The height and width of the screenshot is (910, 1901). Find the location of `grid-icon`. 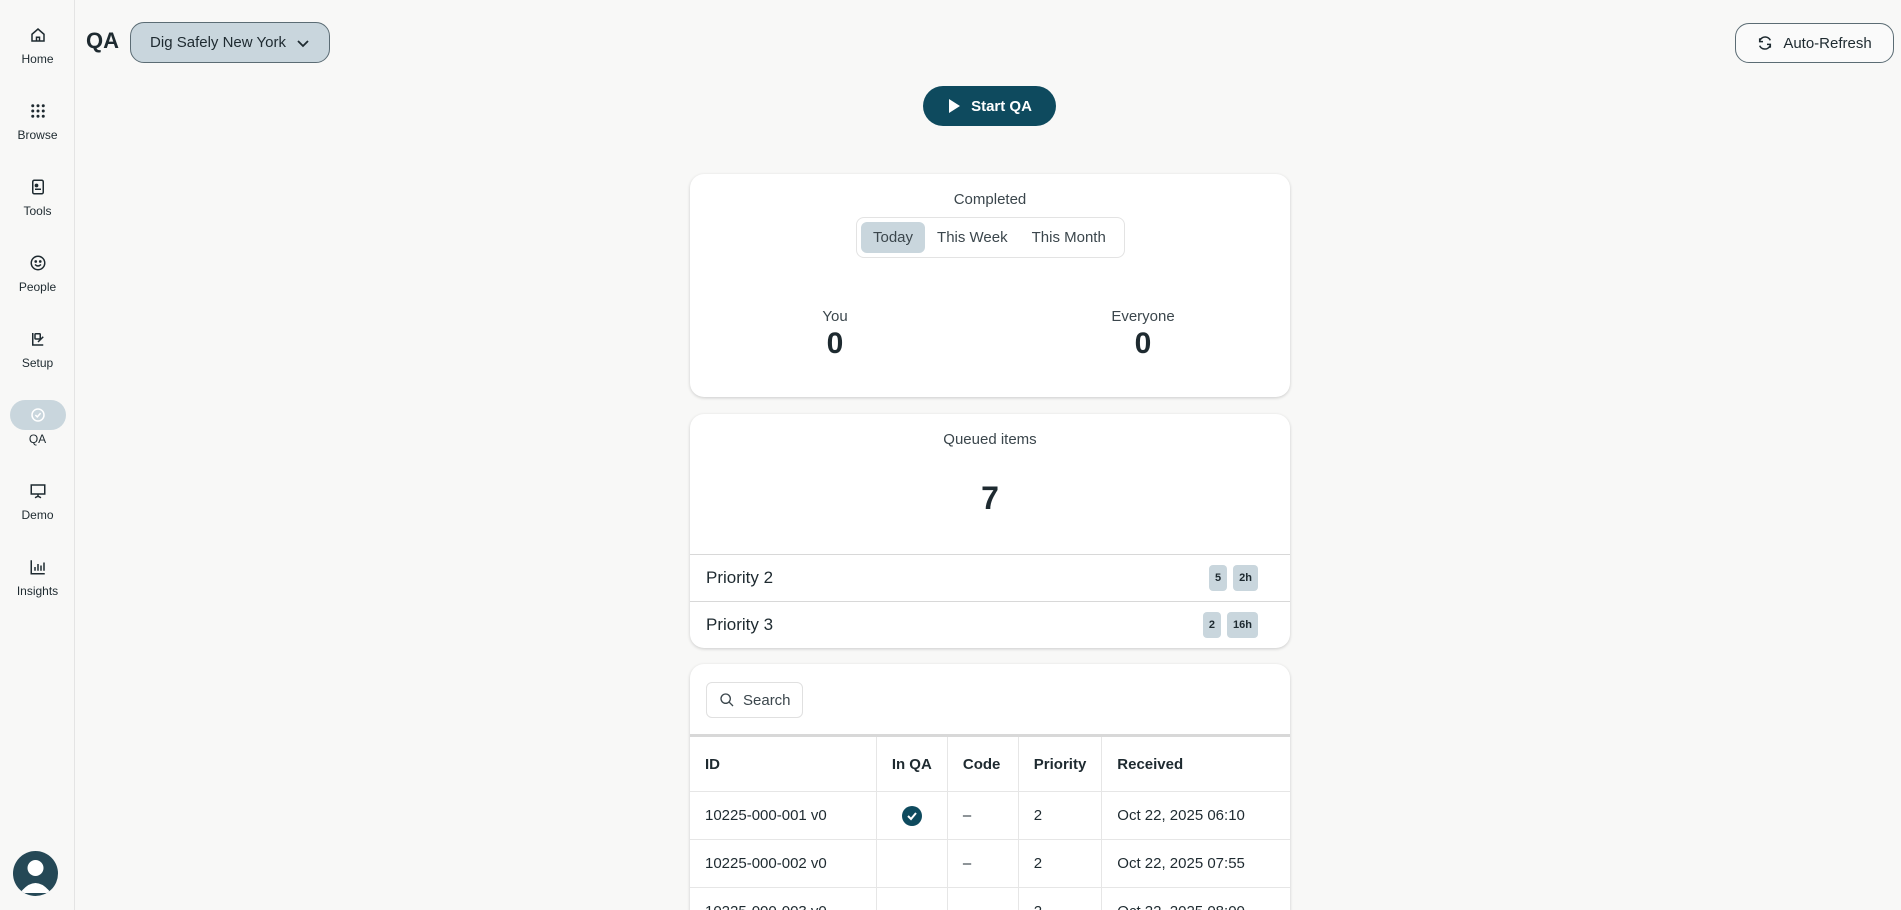

grid-icon is located at coordinates (38, 111).